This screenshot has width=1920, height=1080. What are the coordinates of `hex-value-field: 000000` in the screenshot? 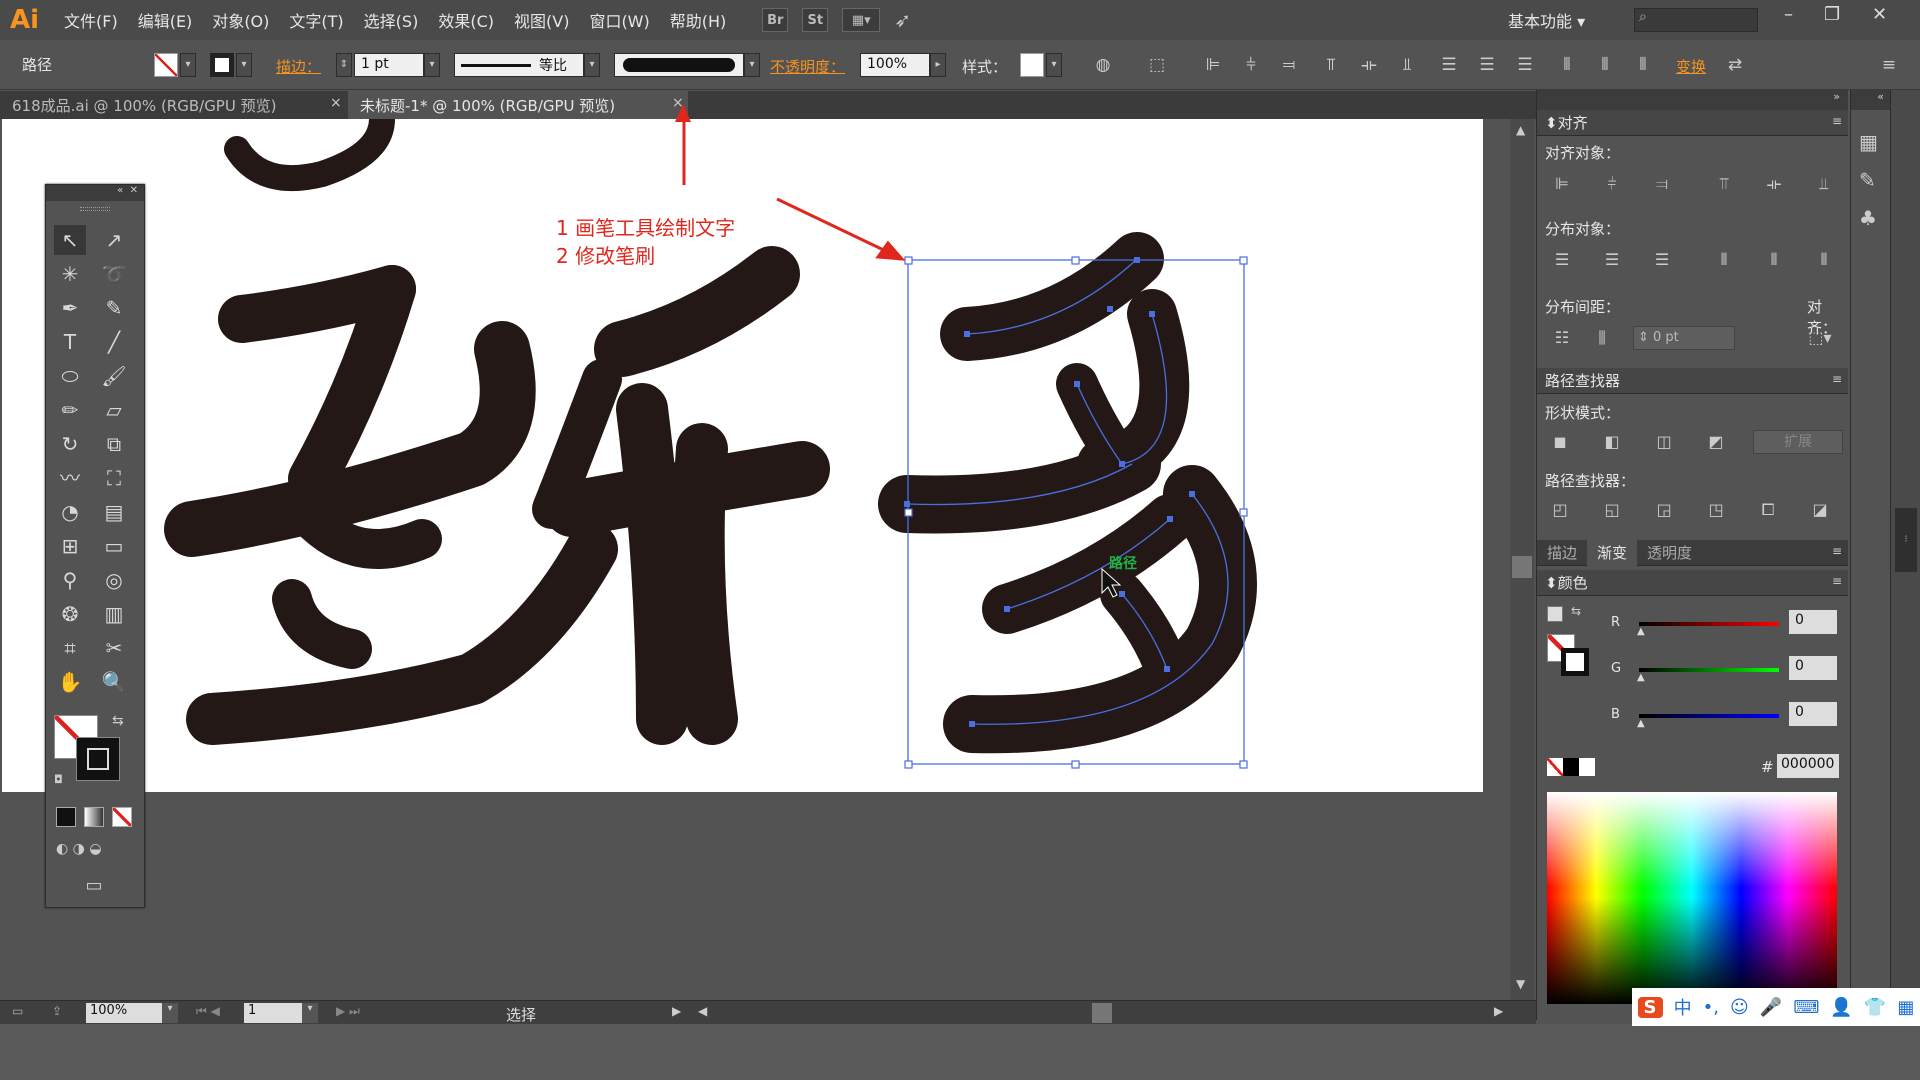 It's located at (1808, 766).